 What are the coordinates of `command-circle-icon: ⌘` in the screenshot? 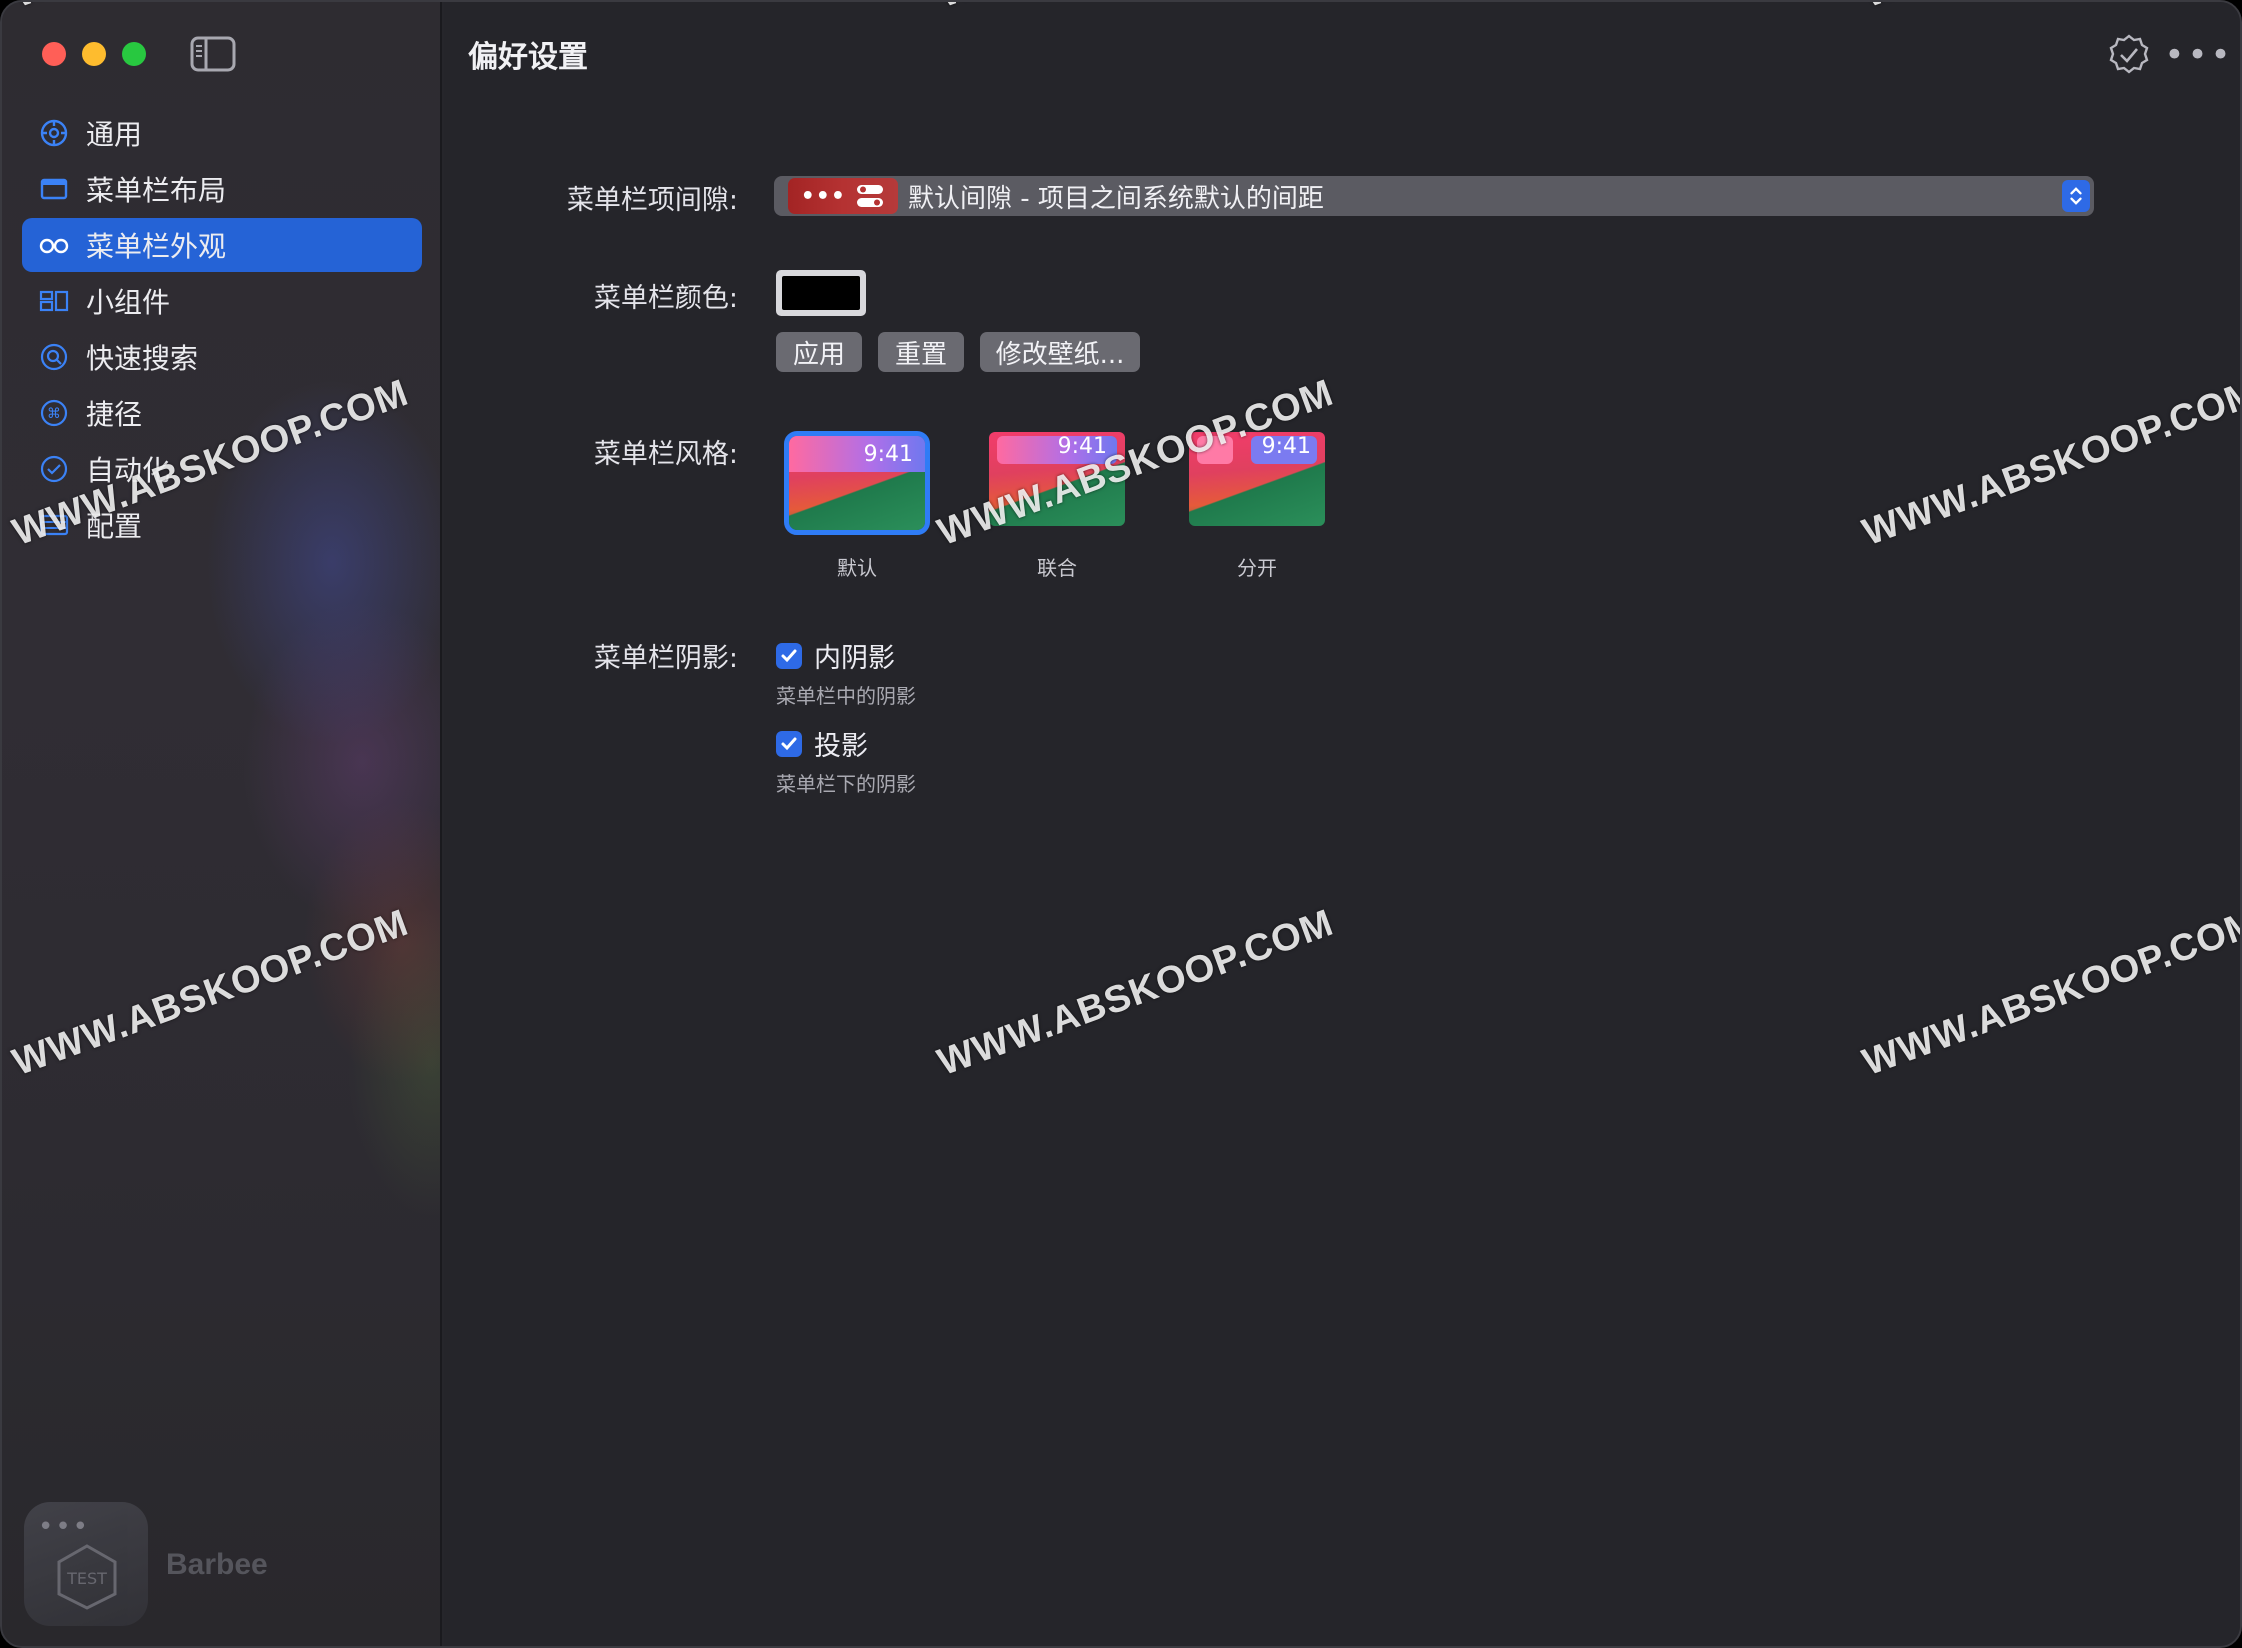 It's located at (54, 413).